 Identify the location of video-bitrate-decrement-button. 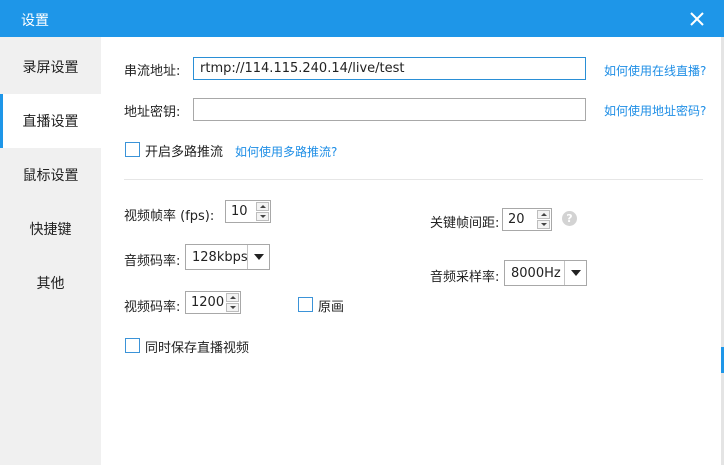
(232, 307).